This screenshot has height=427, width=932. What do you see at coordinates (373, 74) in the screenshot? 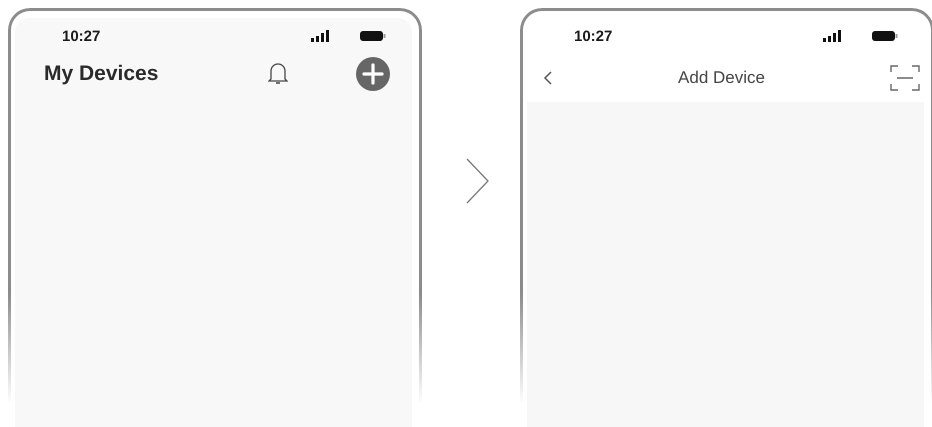
I see `add-icon` at bounding box center [373, 74].